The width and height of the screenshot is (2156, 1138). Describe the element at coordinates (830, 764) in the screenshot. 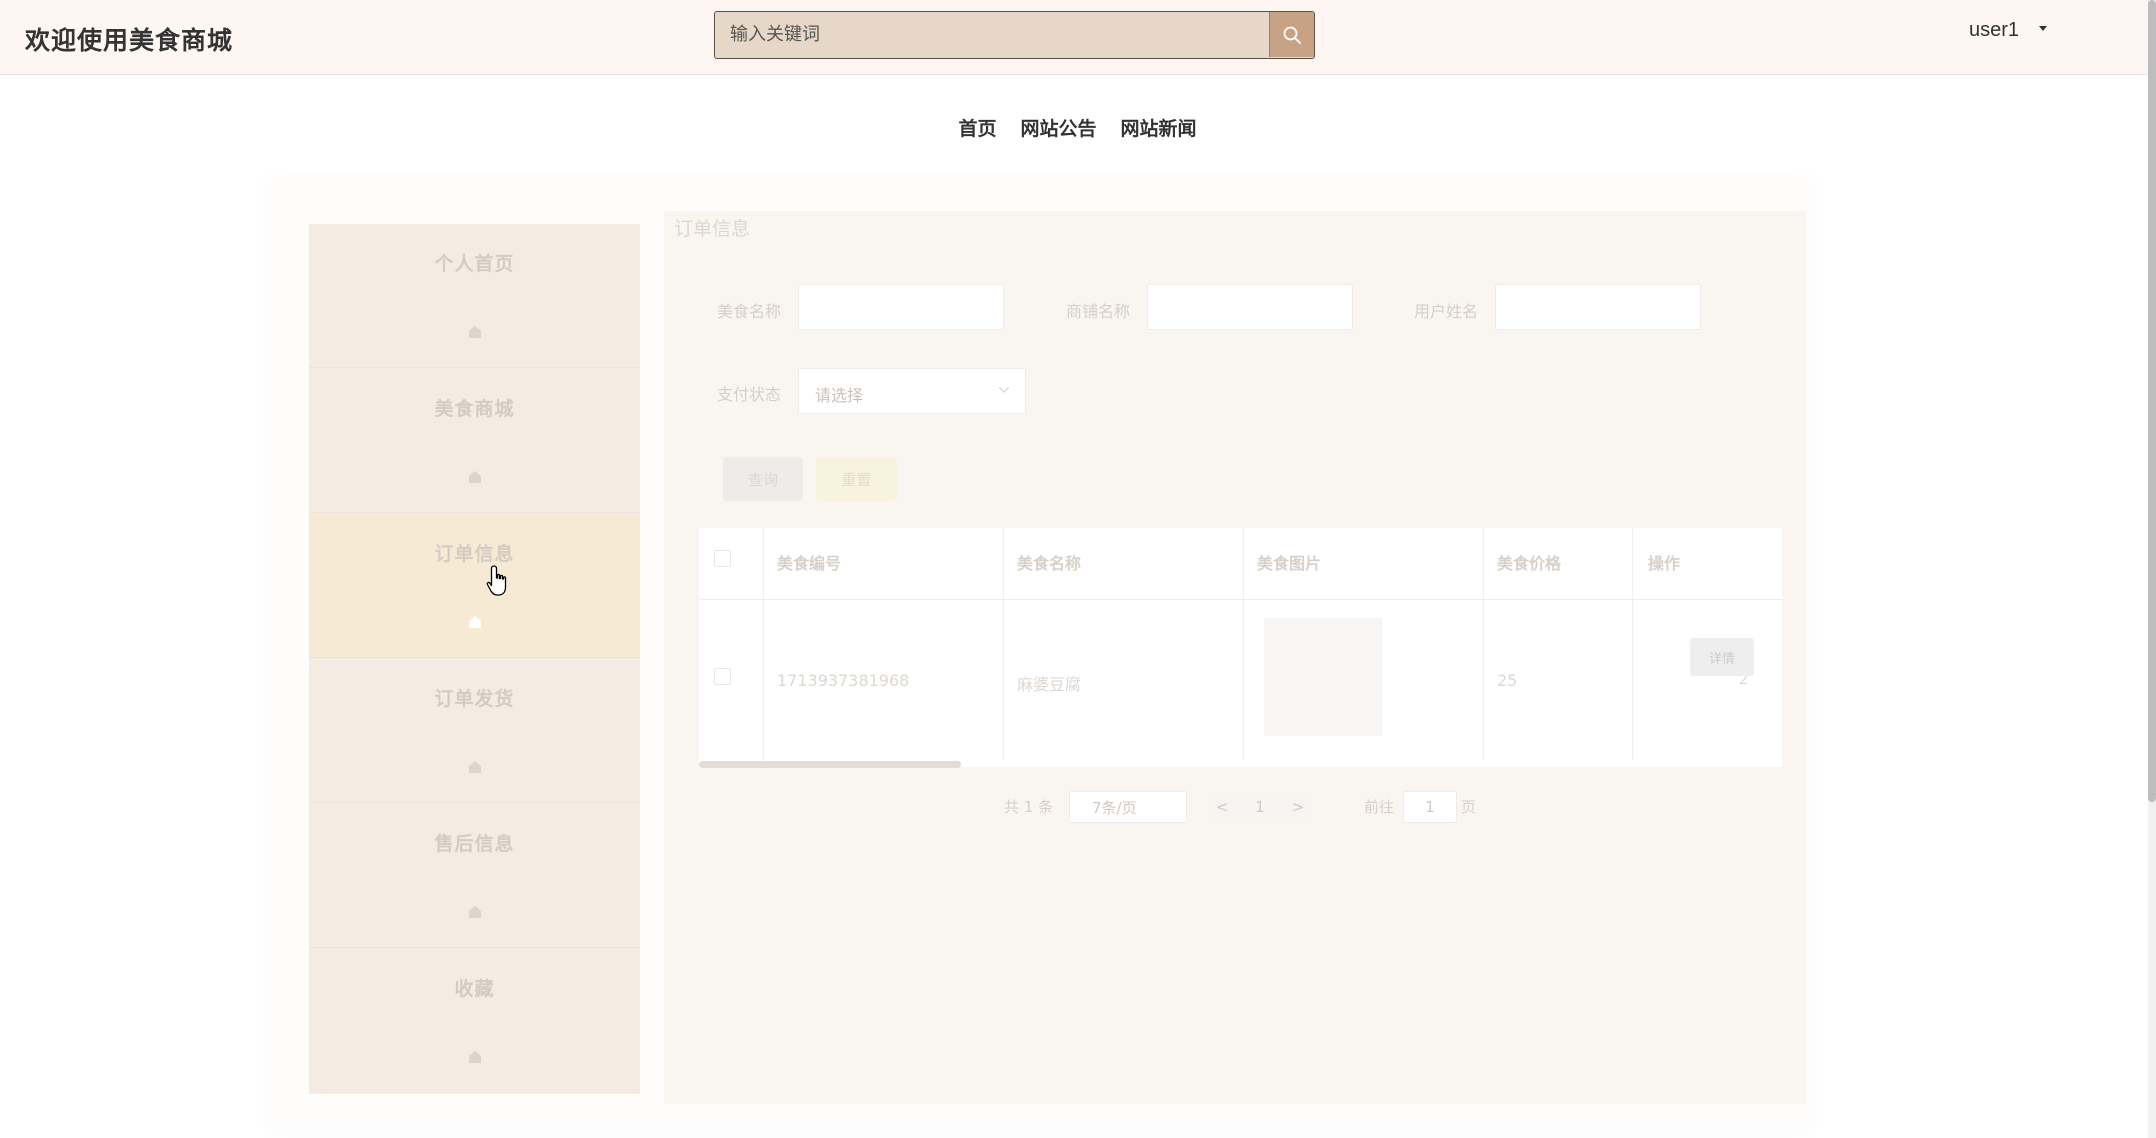

I see `table-scrollbar` at that location.